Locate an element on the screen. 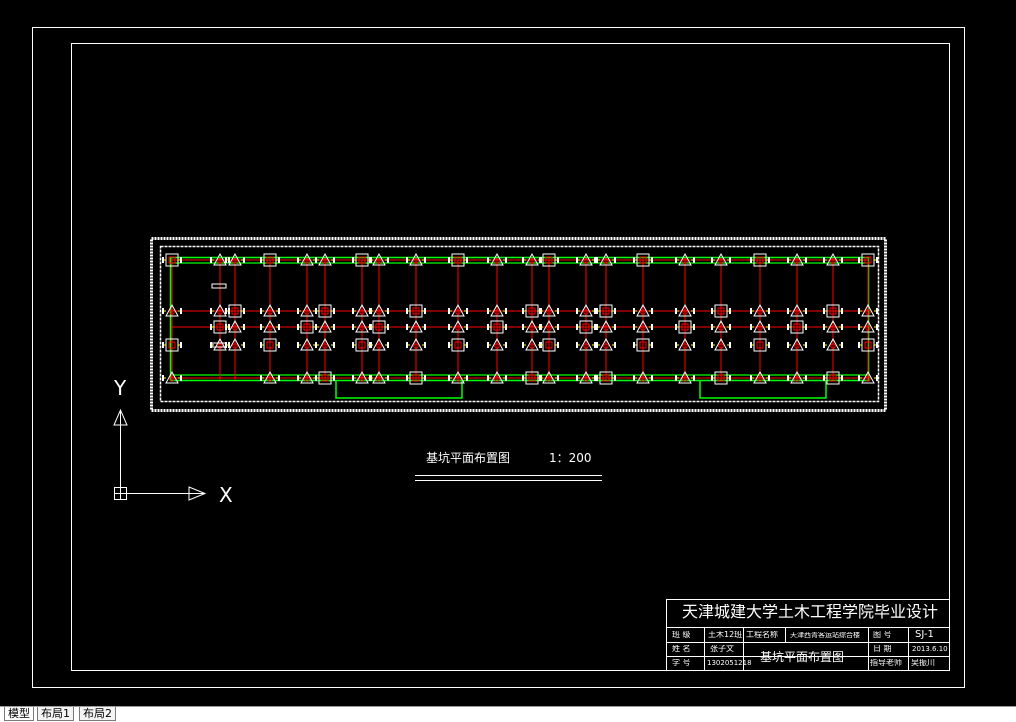 This screenshot has height=722, width=1016. title-block-date-value: 2013.6.10 is located at coordinates (930, 649).